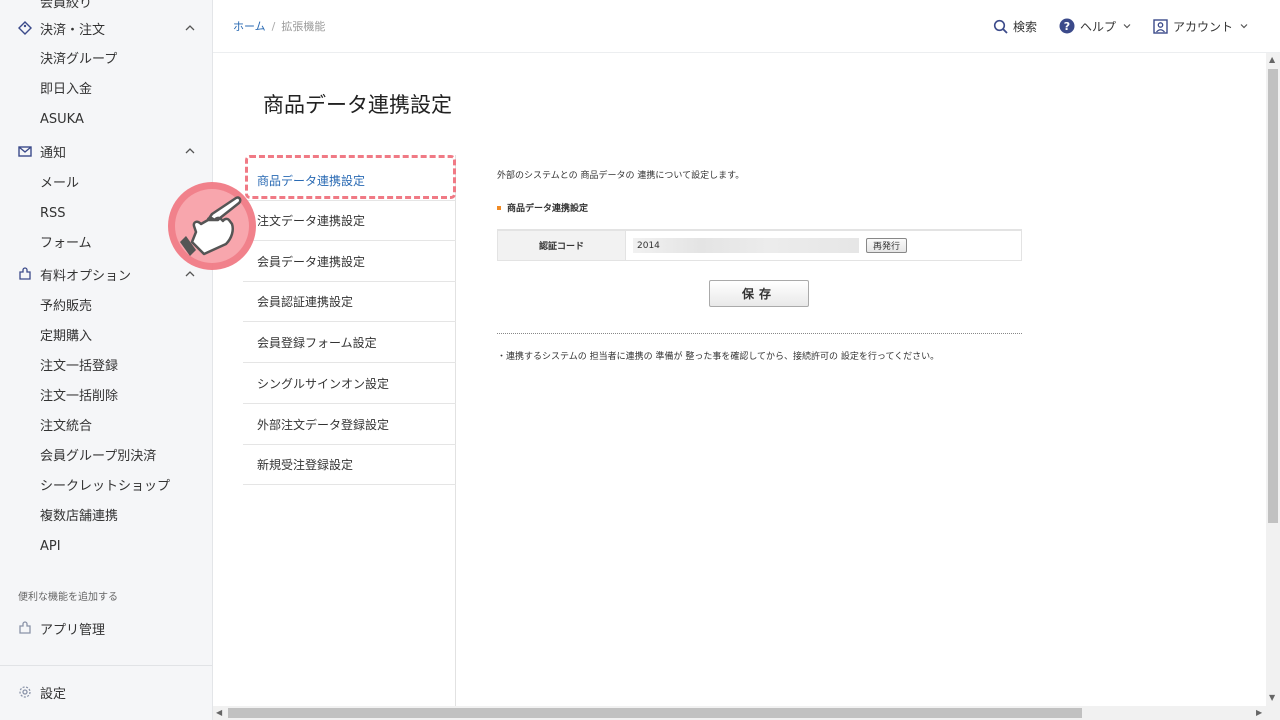 The image size is (1280, 720). What do you see at coordinates (1259, 712) in the screenshot?
I see `scroll-right-arrow-icon: ▶` at bounding box center [1259, 712].